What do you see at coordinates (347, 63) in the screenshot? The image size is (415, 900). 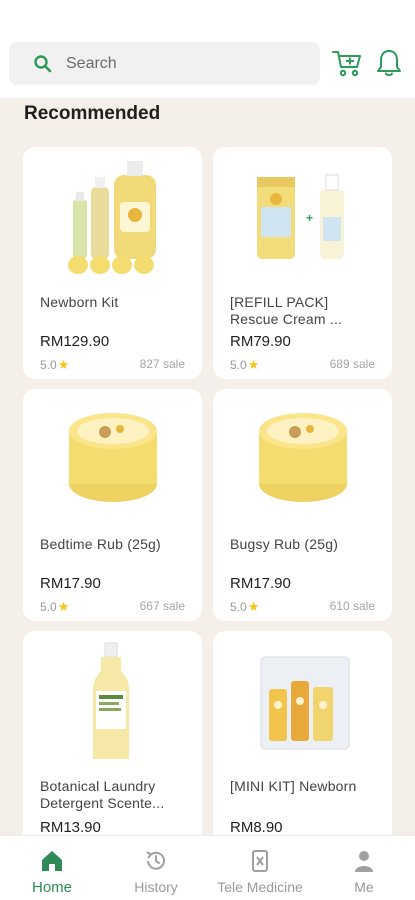 I see `cart-icon` at bounding box center [347, 63].